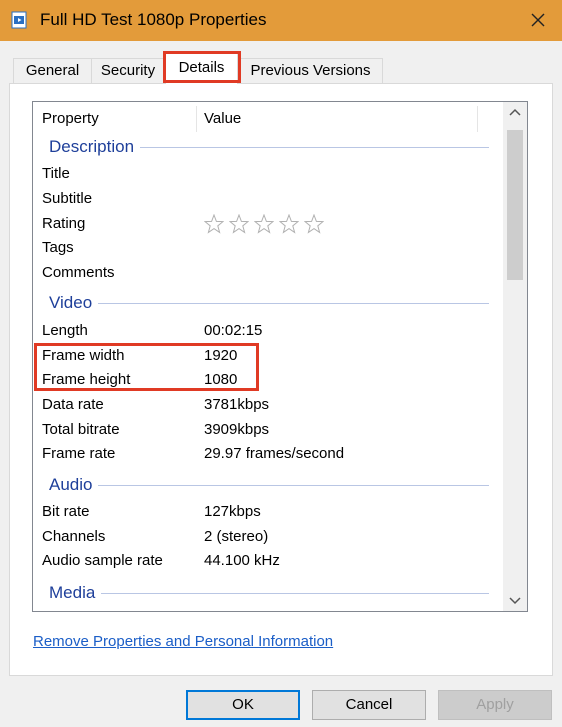  I want to click on group-label: Audio, so click(74, 485).